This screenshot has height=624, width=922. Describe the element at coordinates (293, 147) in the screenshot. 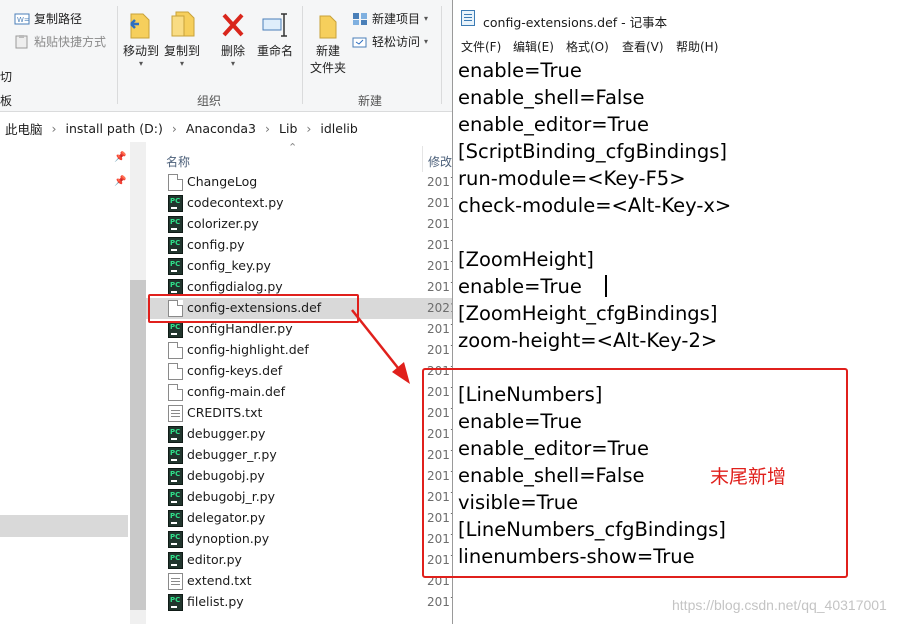

I see `sort-ascending-icon: ⌃` at that location.